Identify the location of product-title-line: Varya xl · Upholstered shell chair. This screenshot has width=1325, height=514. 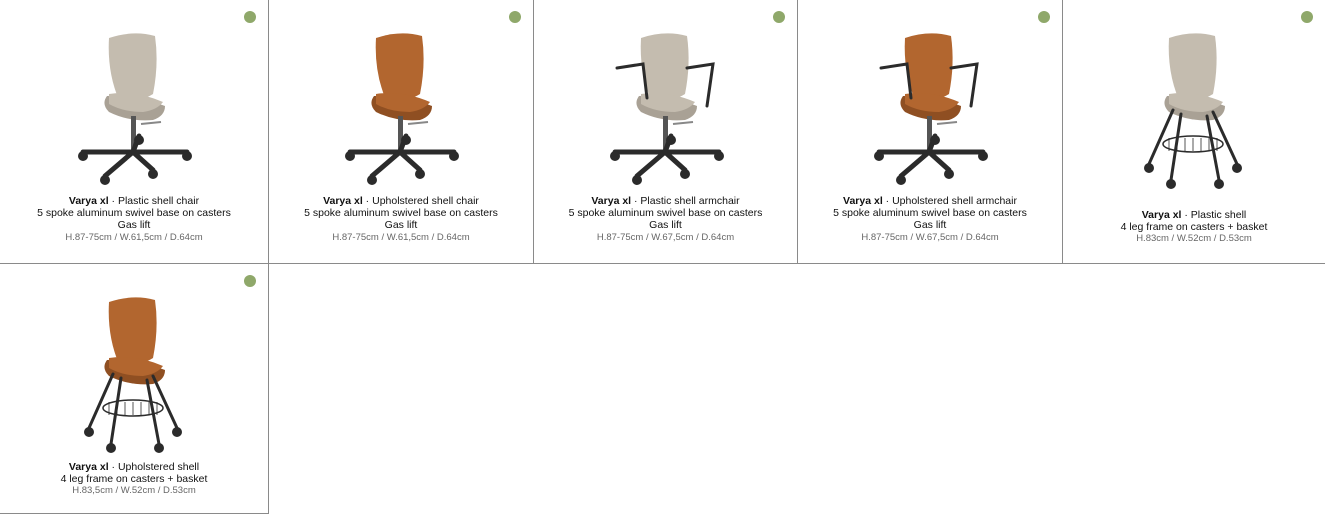
(401, 201).